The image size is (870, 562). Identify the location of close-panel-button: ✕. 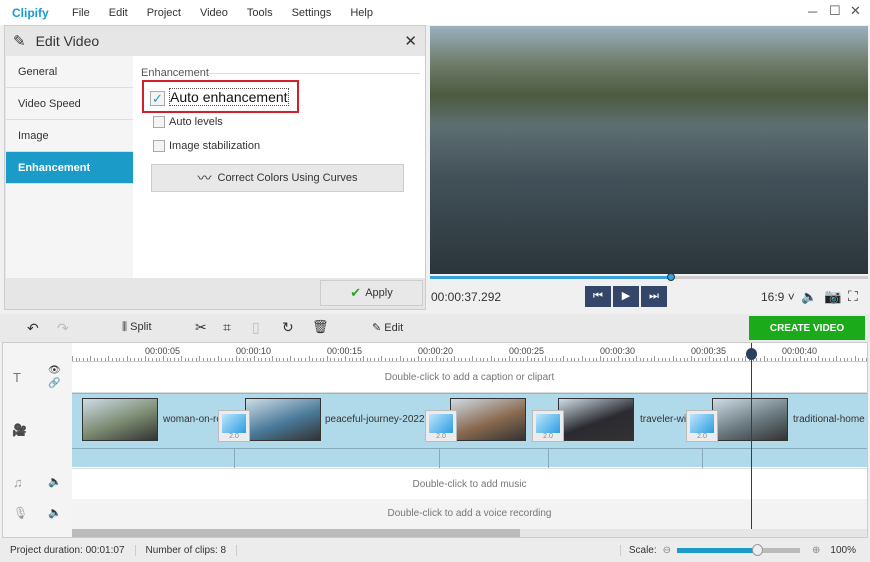
(410, 41).